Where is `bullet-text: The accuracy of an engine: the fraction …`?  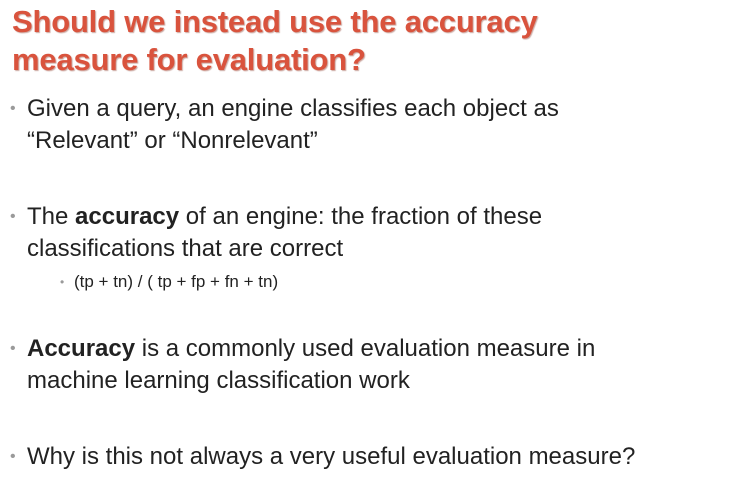
bullet-text: The accuracy of an engine: the fraction … is located at coordinates (373, 233).